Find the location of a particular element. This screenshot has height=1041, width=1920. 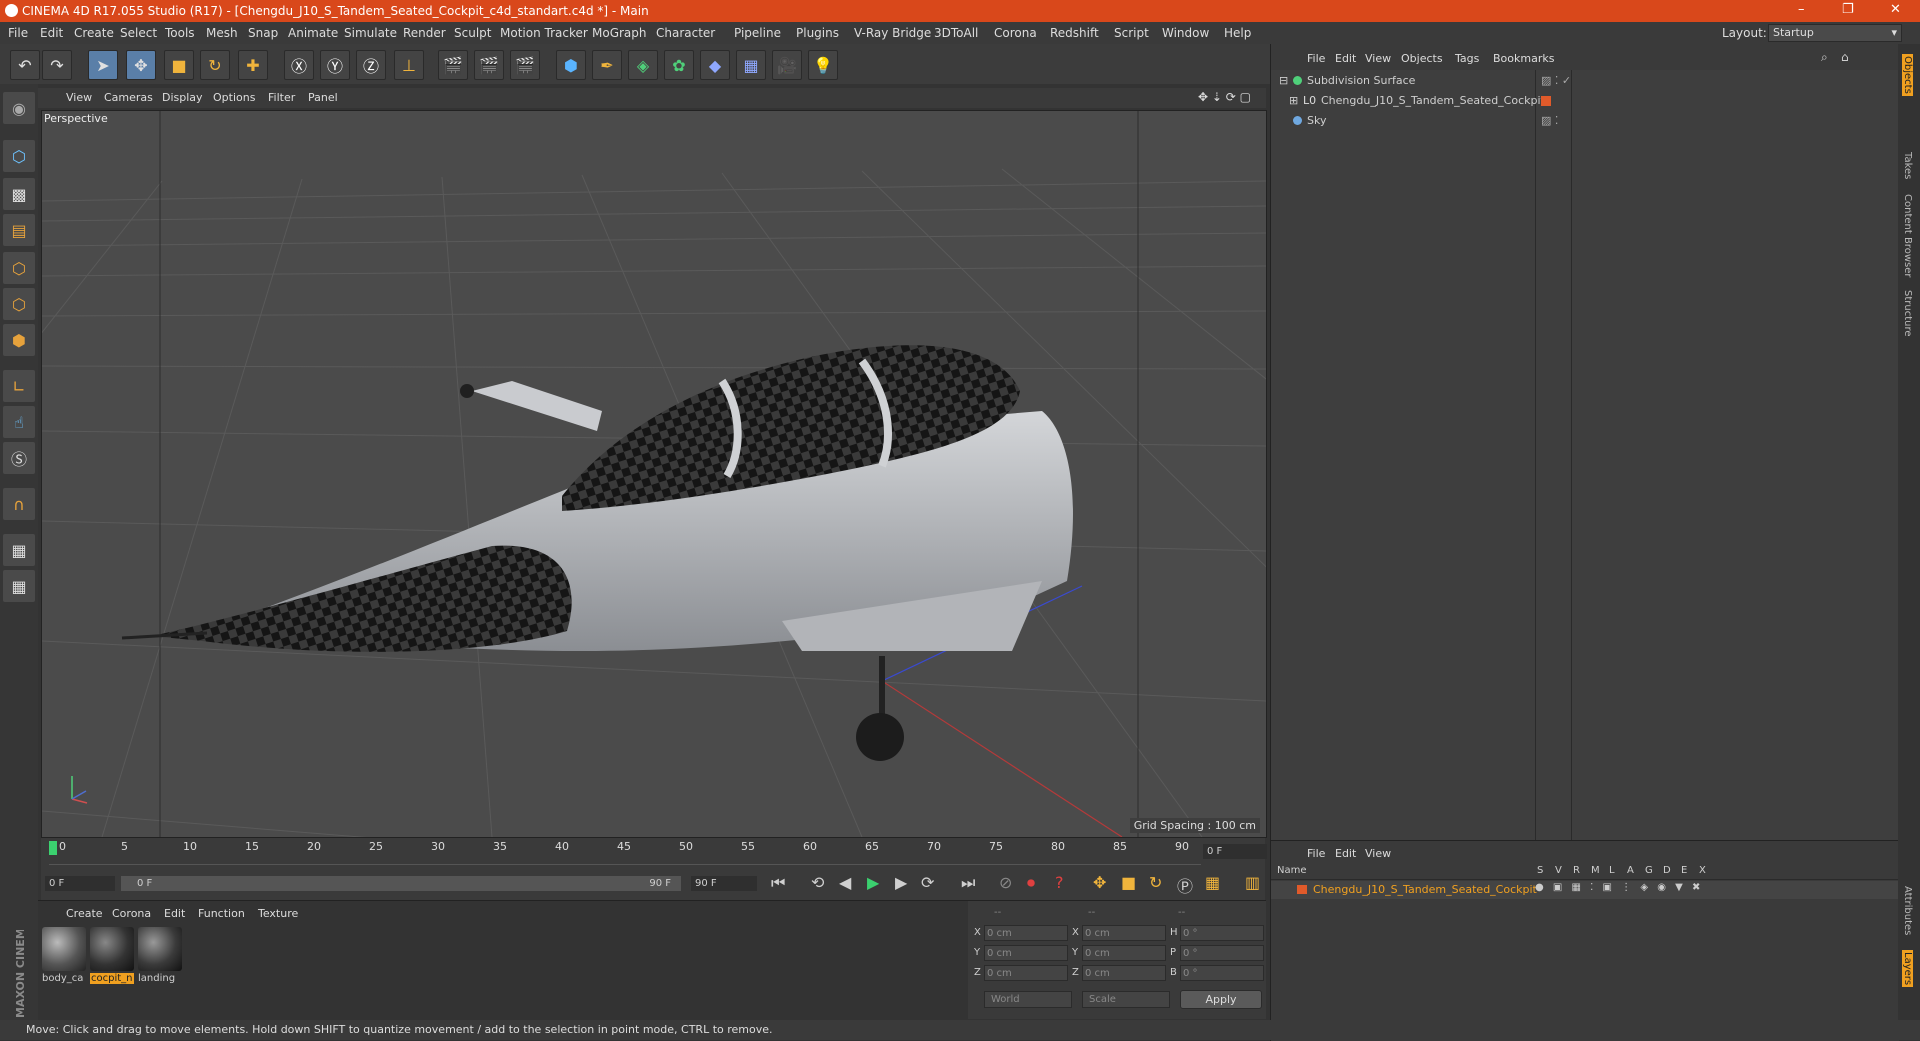

menu-window: Window is located at coordinates (1185, 33).